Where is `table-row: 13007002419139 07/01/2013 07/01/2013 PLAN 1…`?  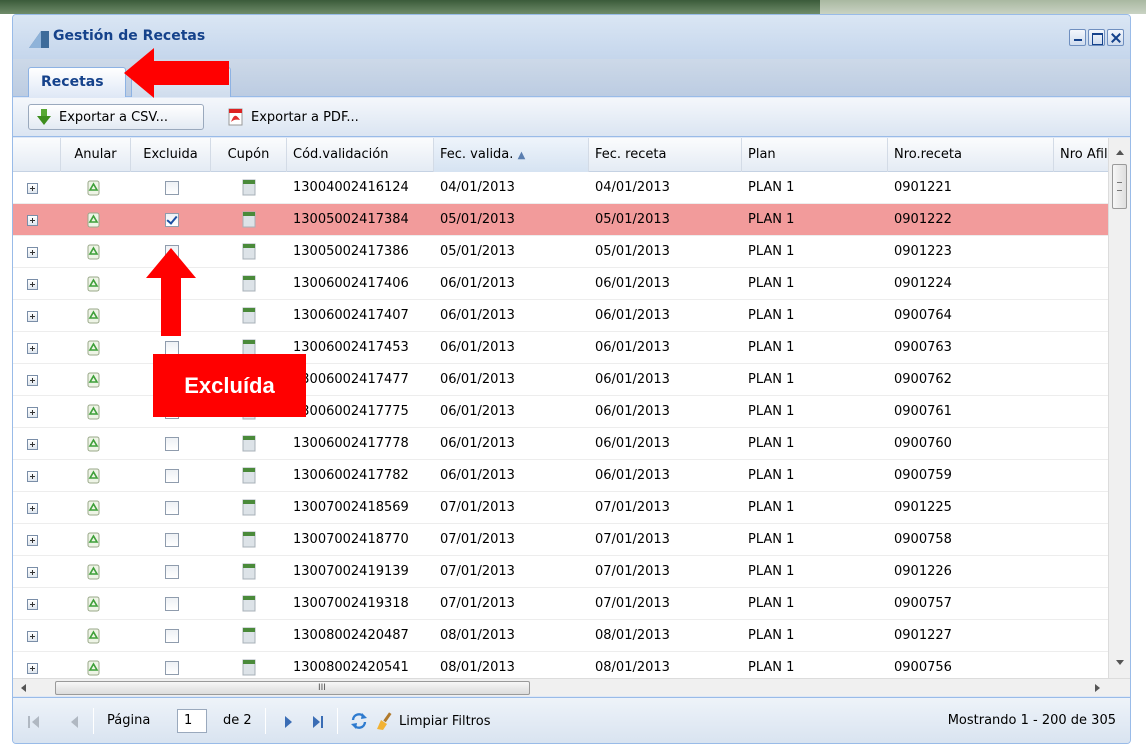
table-row: 13007002419139 07/01/2013 07/01/2013 PLAN 1… is located at coordinates (560, 572).